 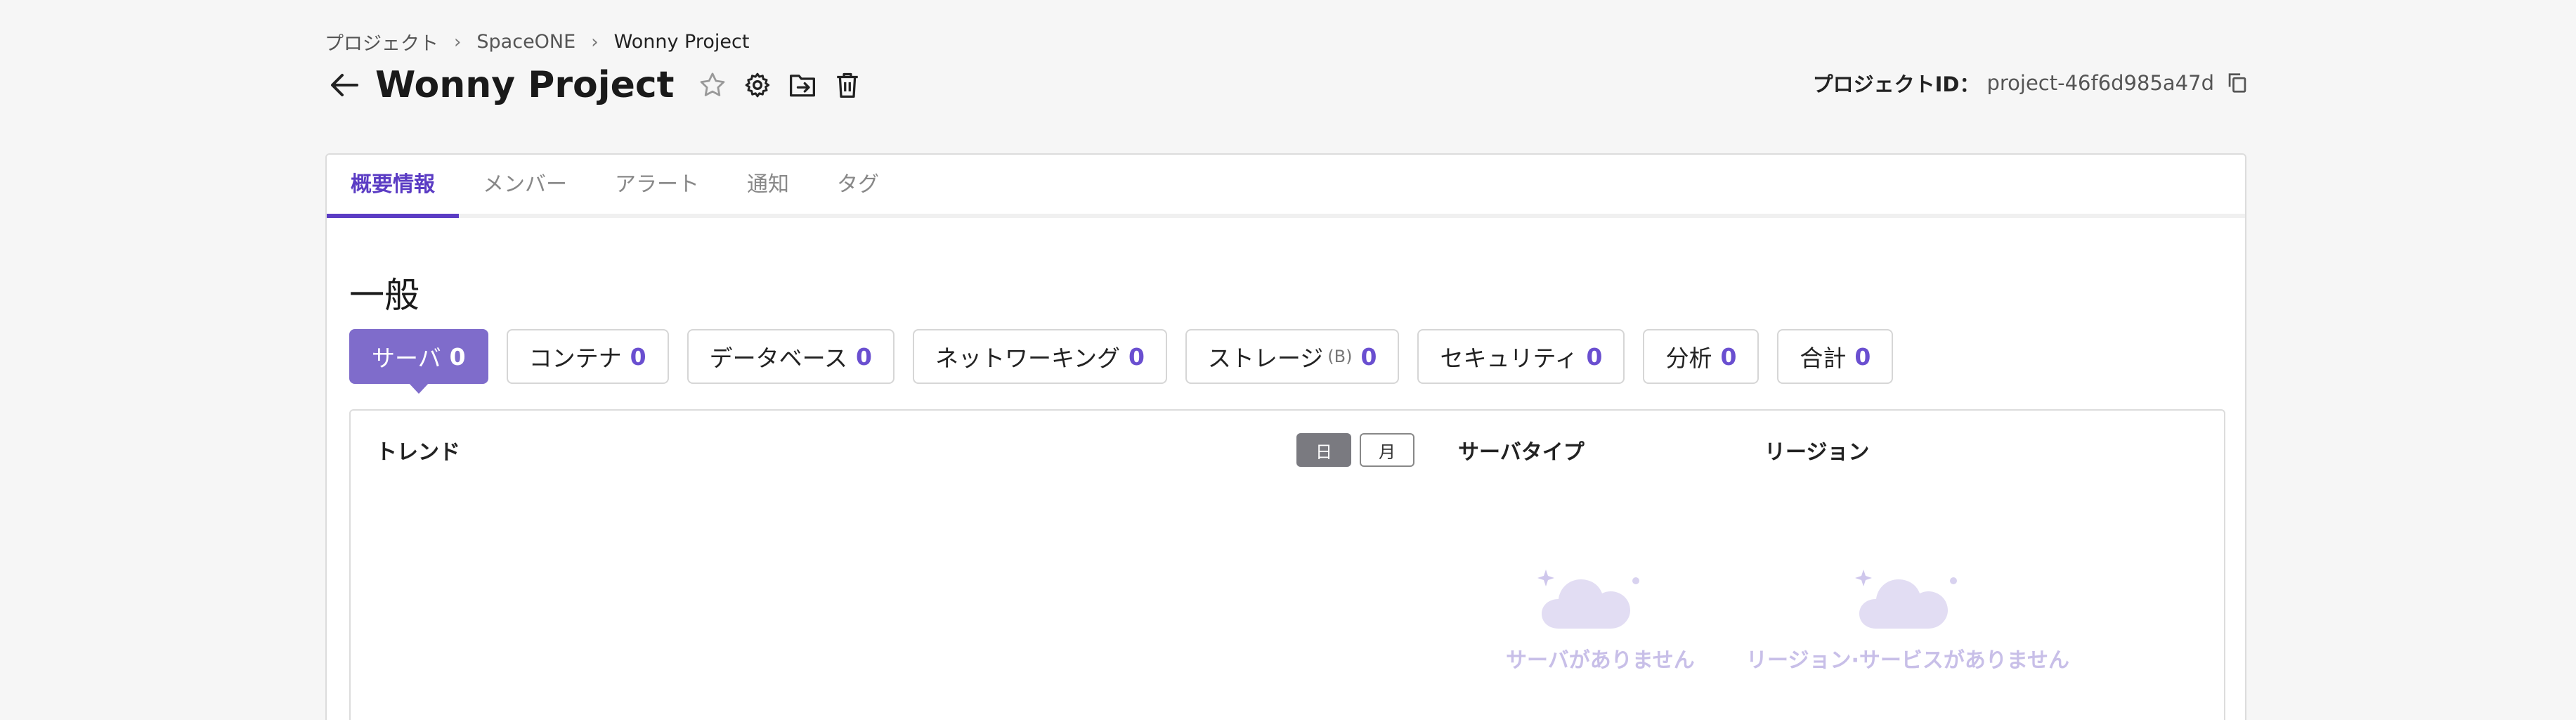 What do you see at coordinates (382, 42) in the screenshot?
I see `breadcrumb-item-projects: プロジェクト` at bounding box center [382, 42].